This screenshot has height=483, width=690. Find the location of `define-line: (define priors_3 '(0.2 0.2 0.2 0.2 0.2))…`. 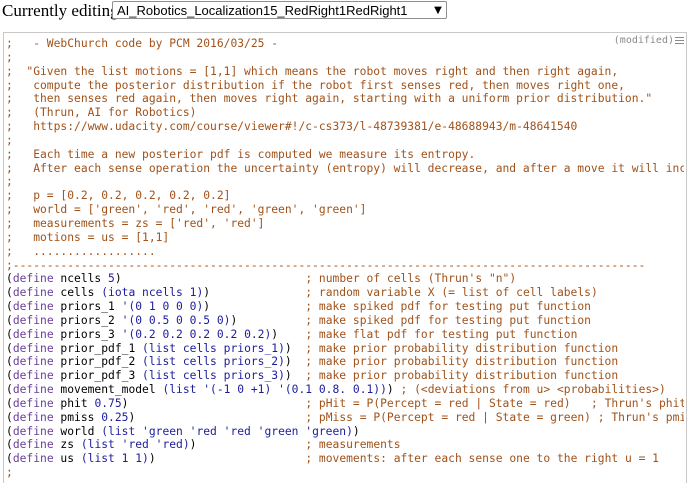

define-line: (define priors_3 '(0.2 0.2 0.2 0.2 0.2))… is located at coordinates (292, 334).